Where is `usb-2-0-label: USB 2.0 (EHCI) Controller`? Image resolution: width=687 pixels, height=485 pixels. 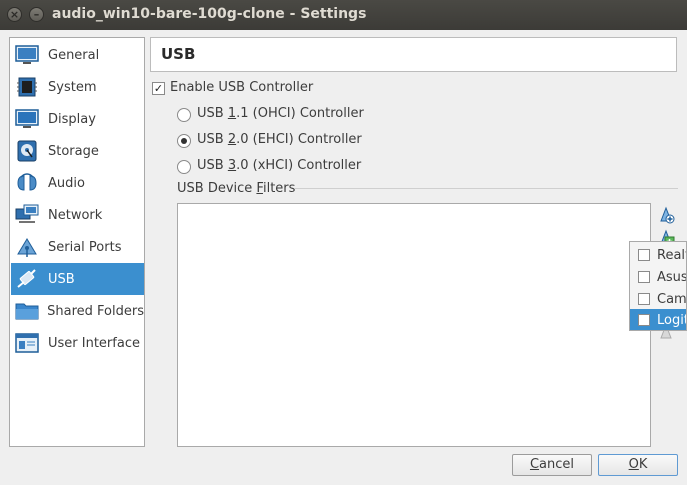
usb-2-0-label: USB 2.0 (EHCI) Controller is located at coordinates (279, 139).